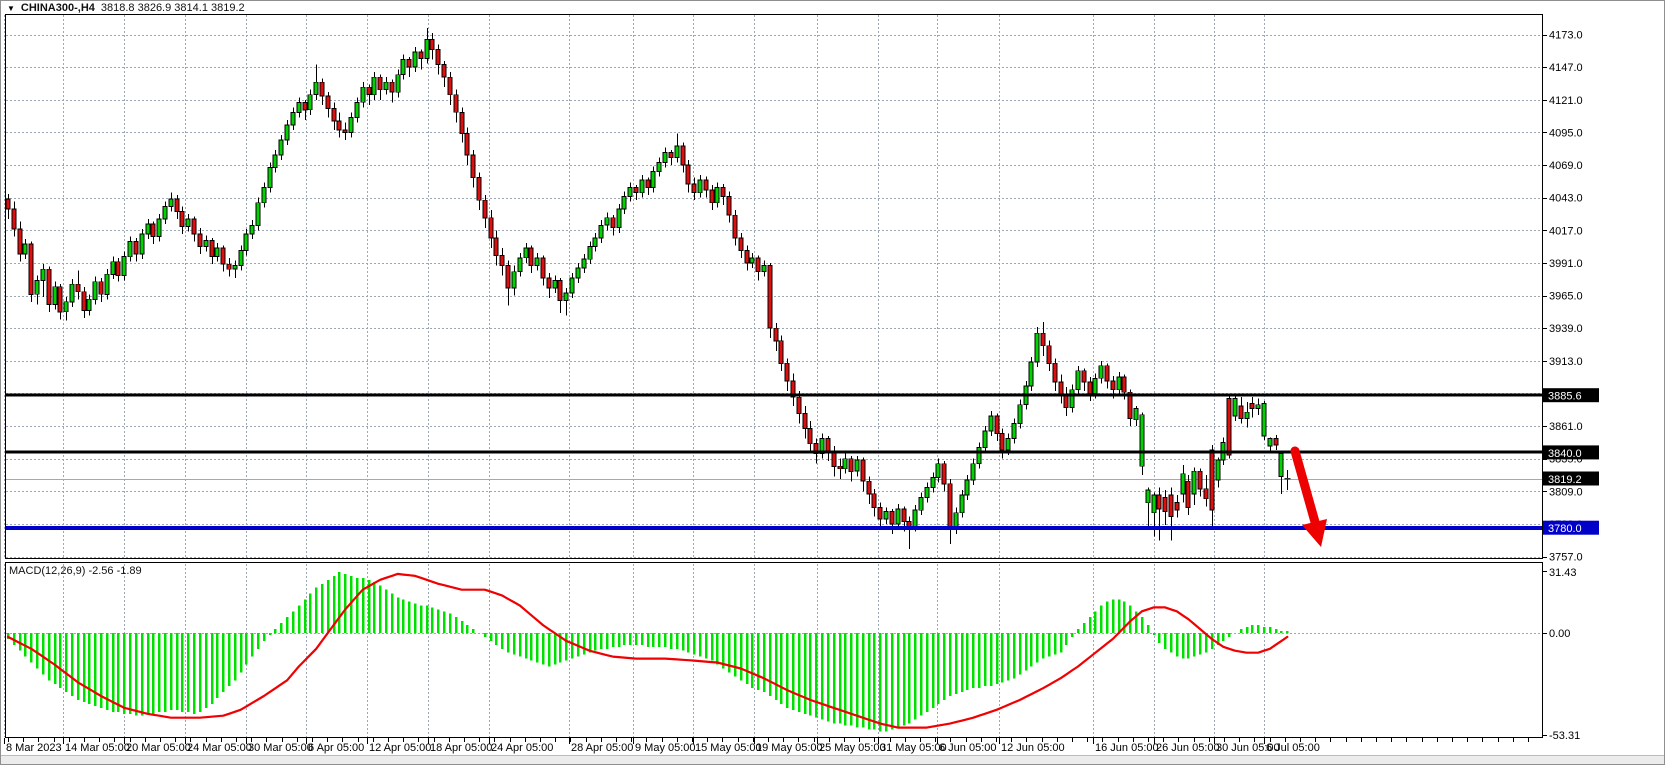 The image size is (1665, 765). I want to click on svg-text: 3819.2, so click(1565, 480).